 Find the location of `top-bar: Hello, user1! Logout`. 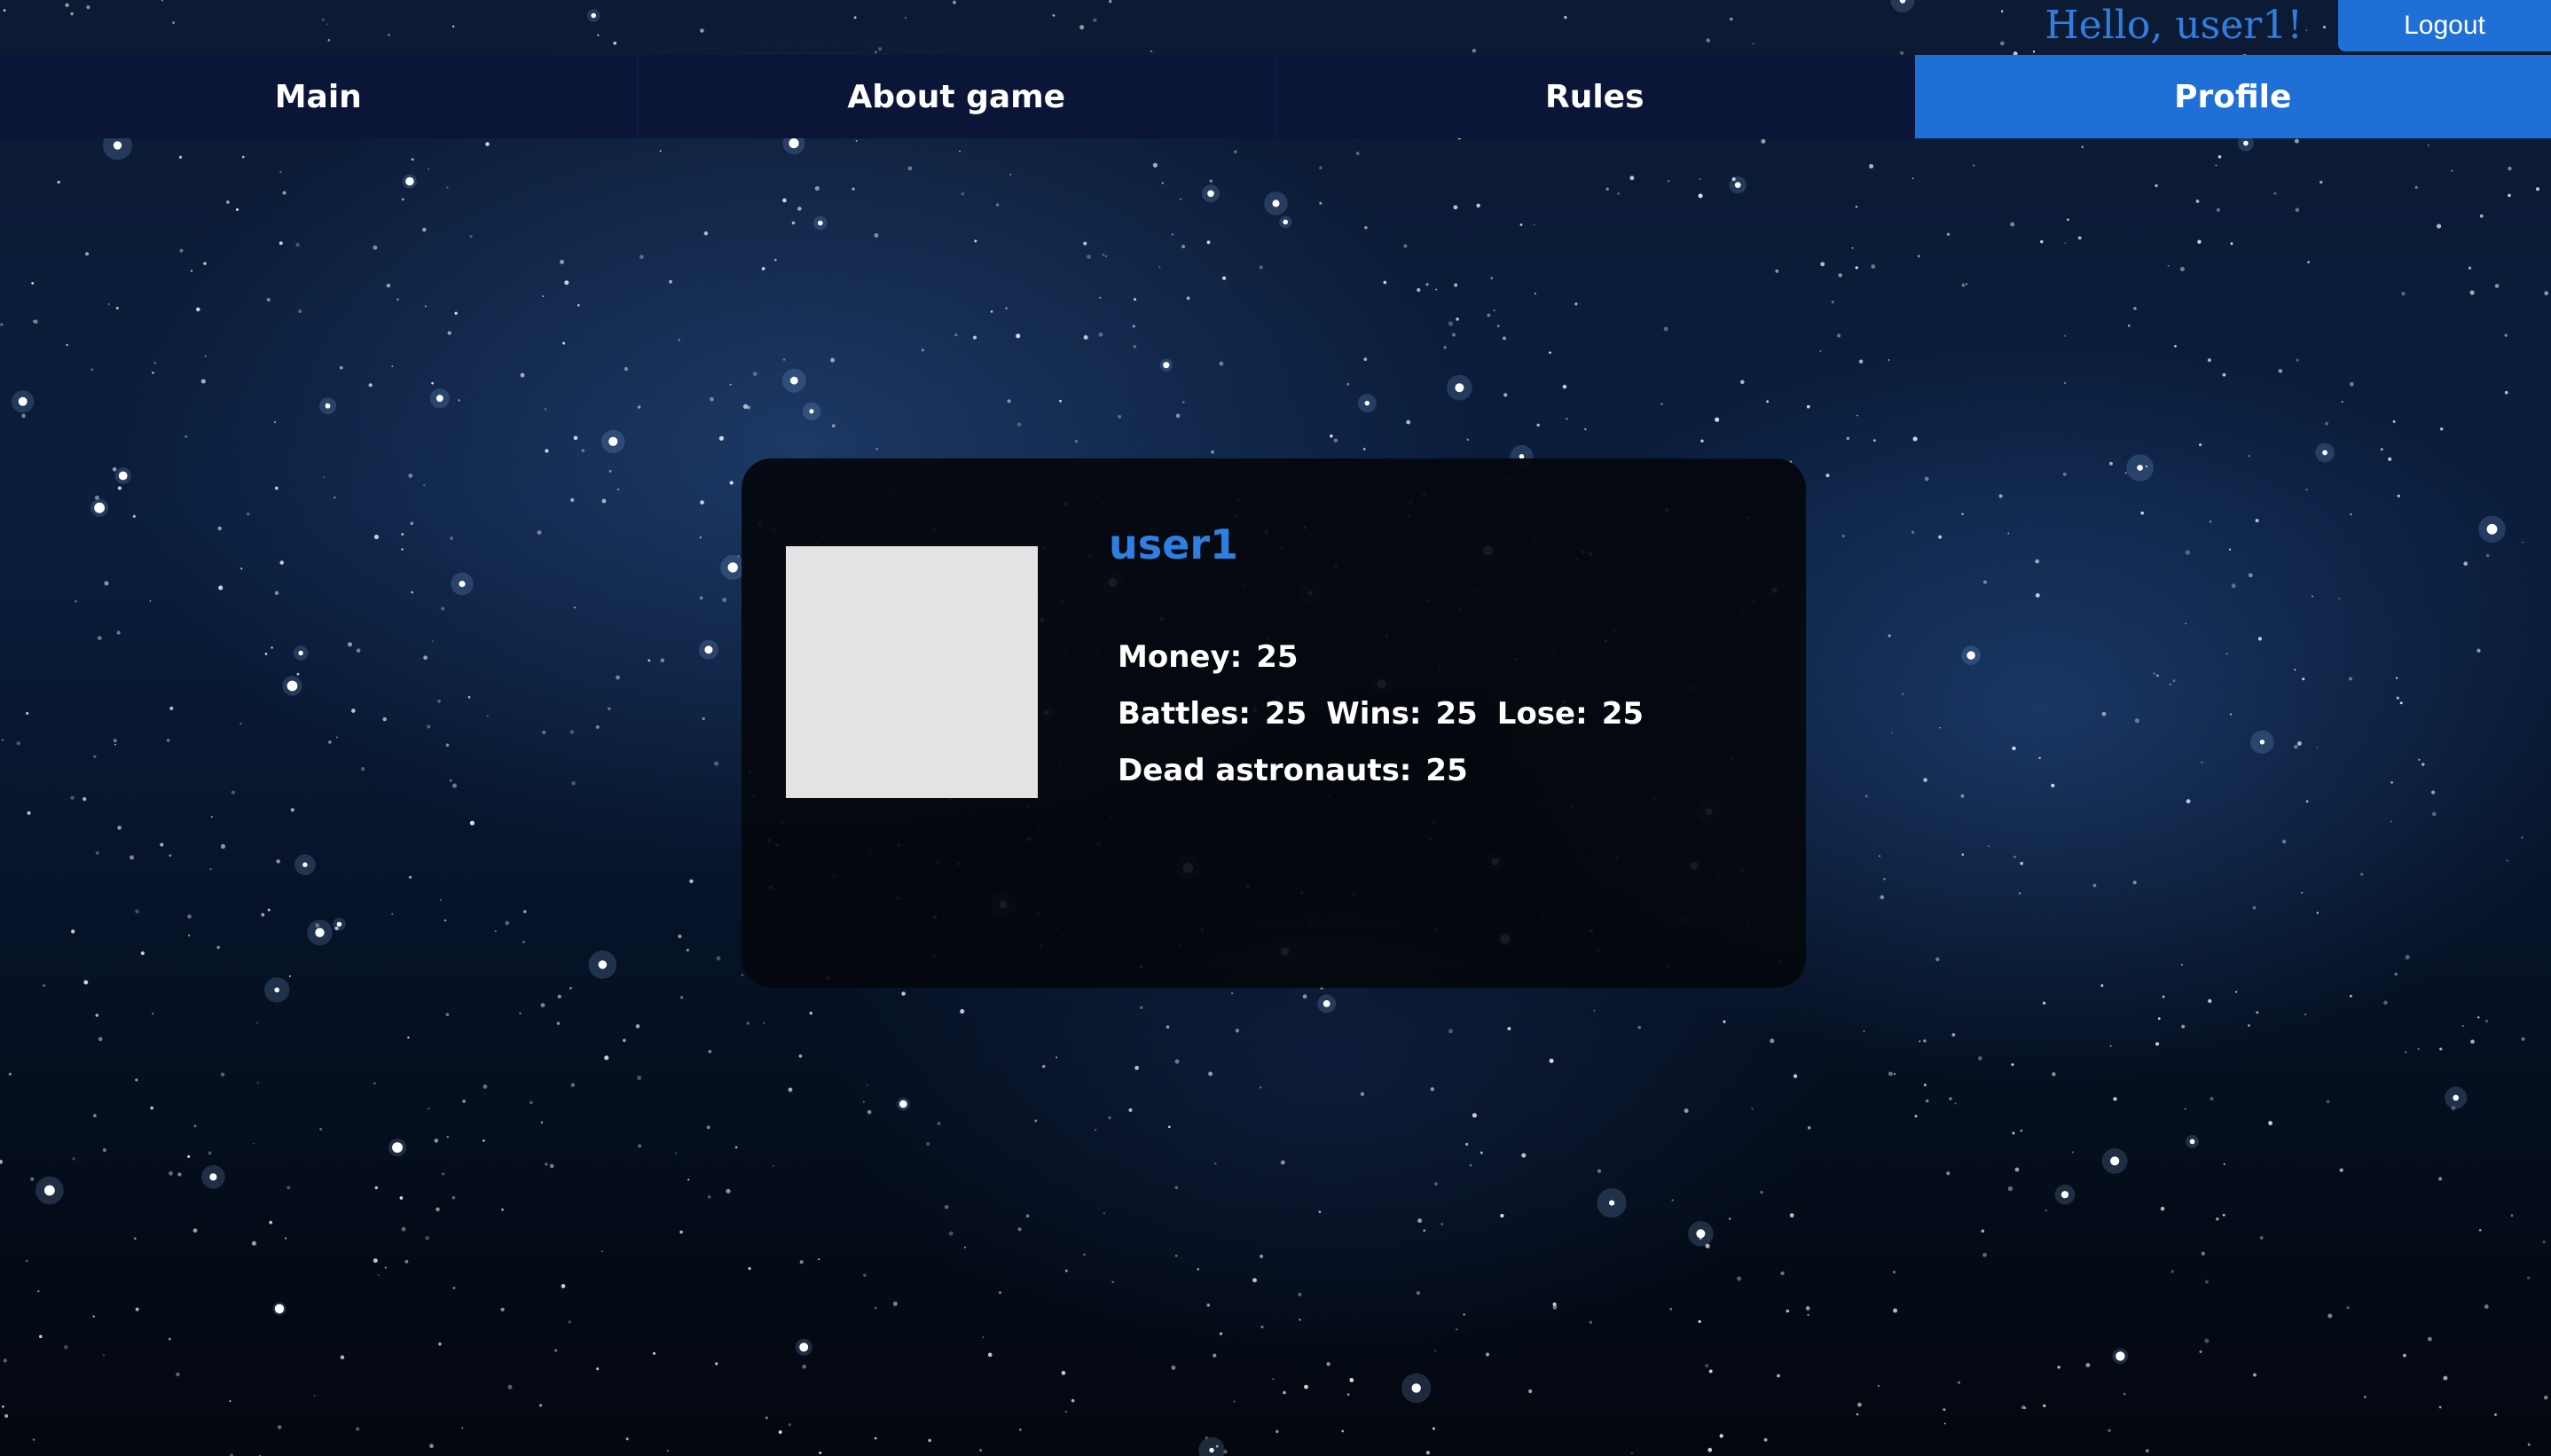

top-bar: Hello, user1! Logout is located at coordinates (1275, 27).